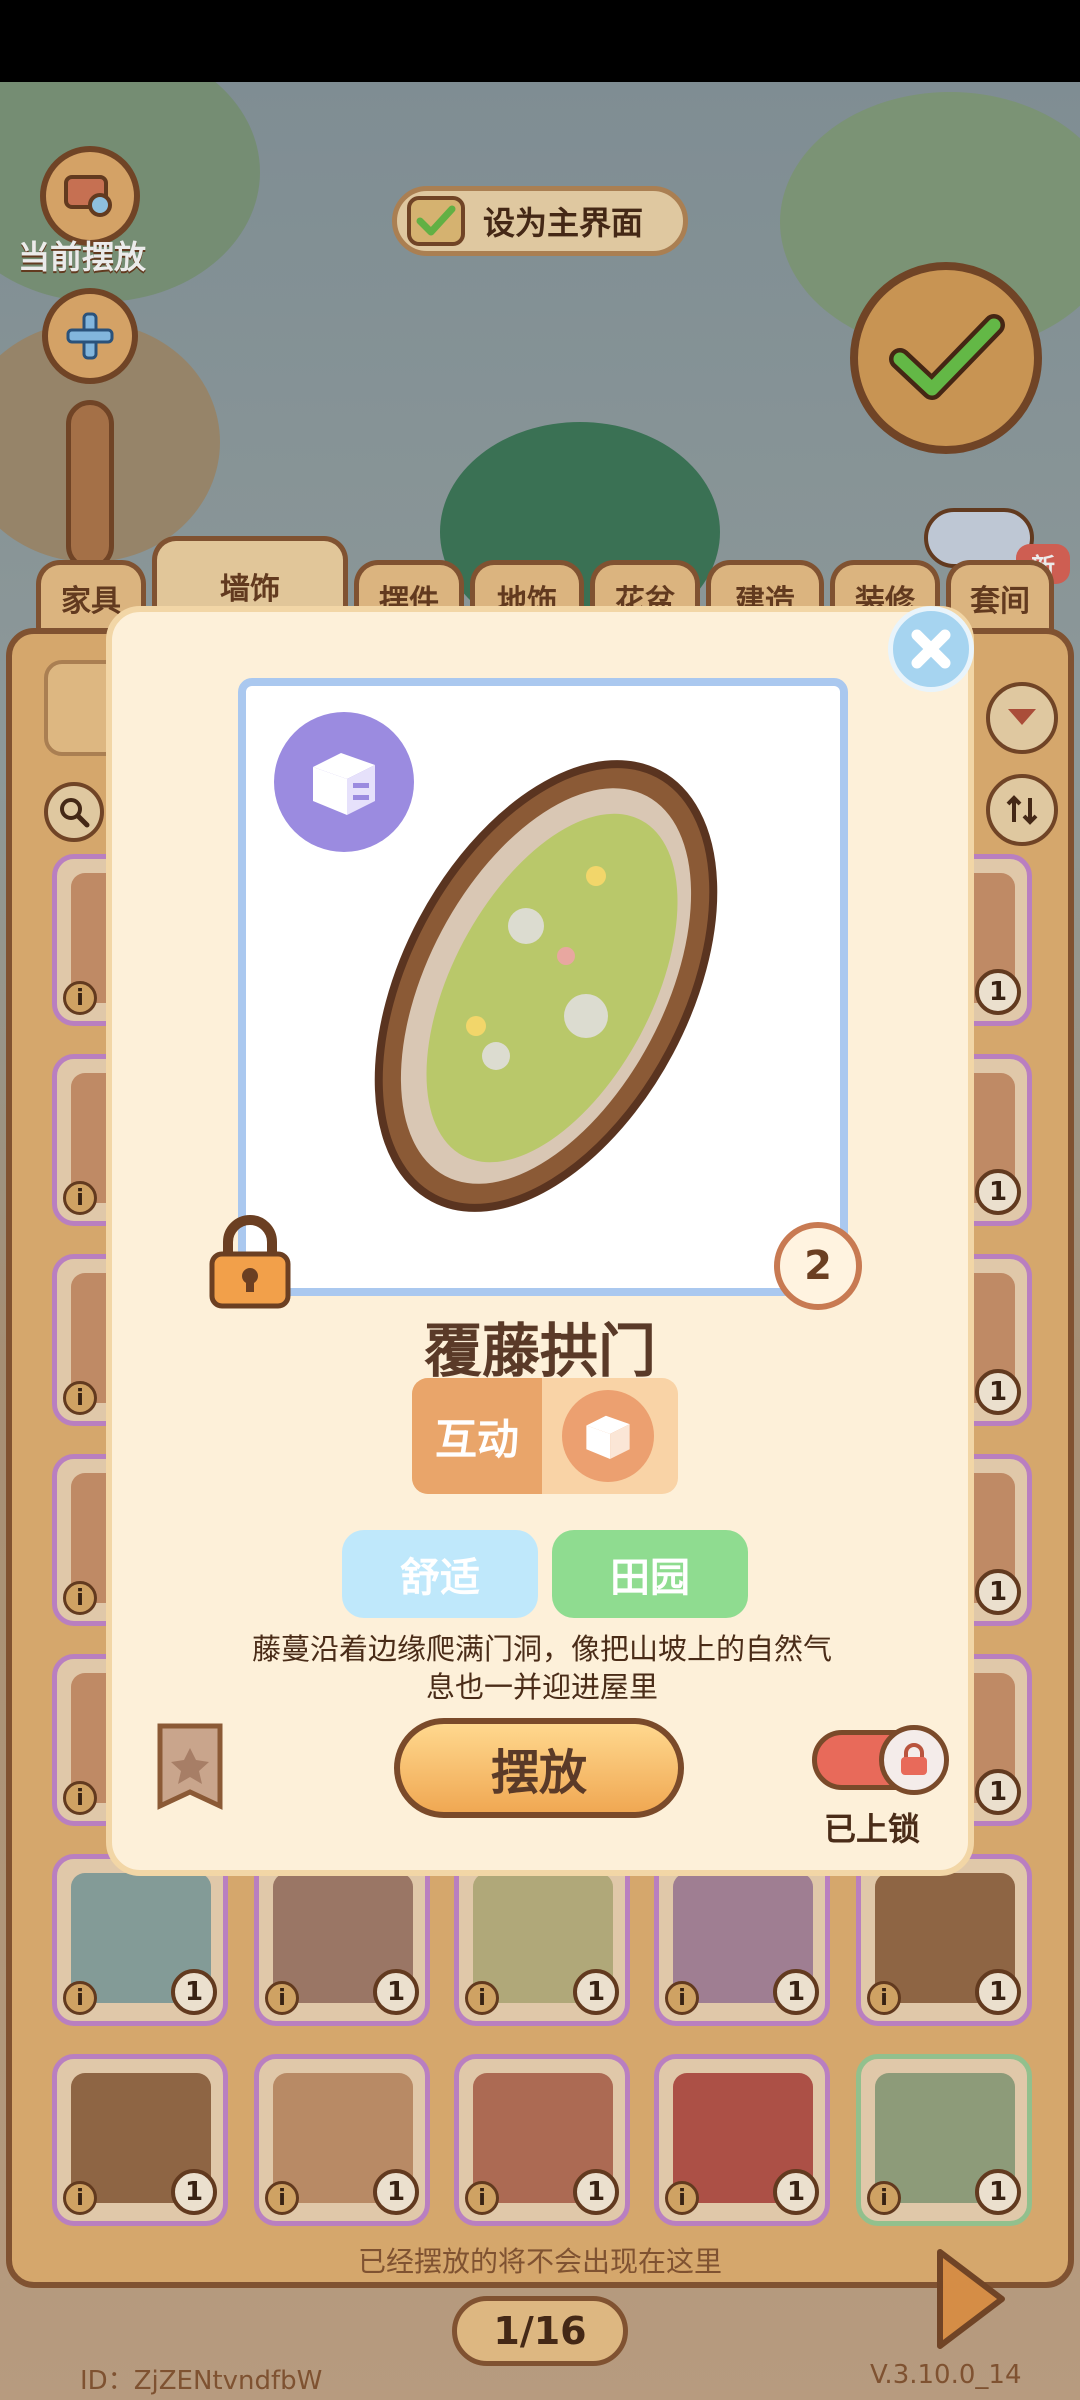 The image size is (1080, 2400). I want to click on lock-toggle, so click(880, 1760).